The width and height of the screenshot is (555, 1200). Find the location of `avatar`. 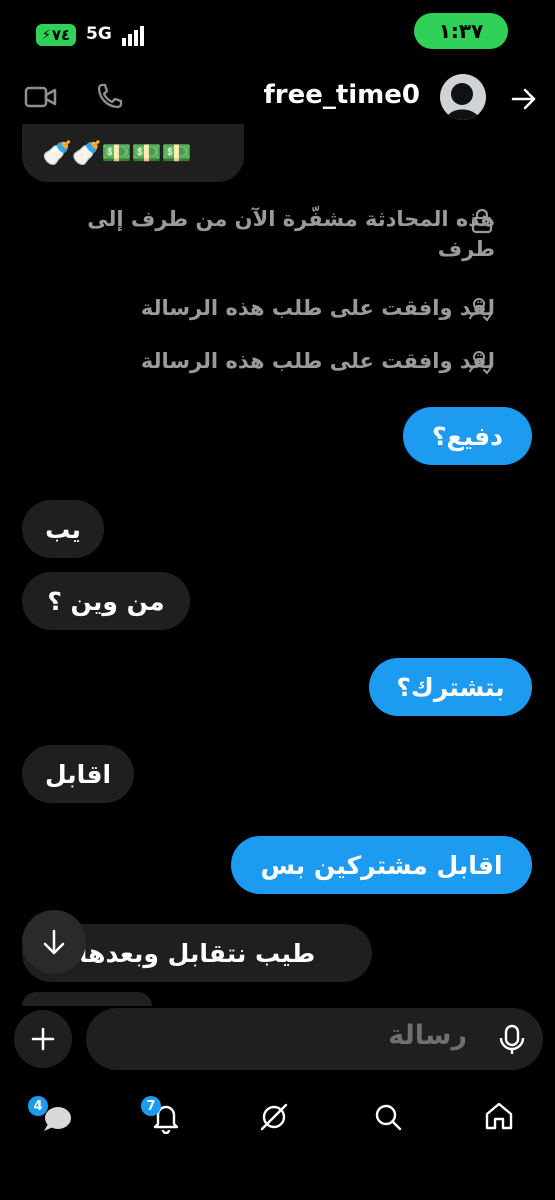

avatar is located at coordinates (463, 97).